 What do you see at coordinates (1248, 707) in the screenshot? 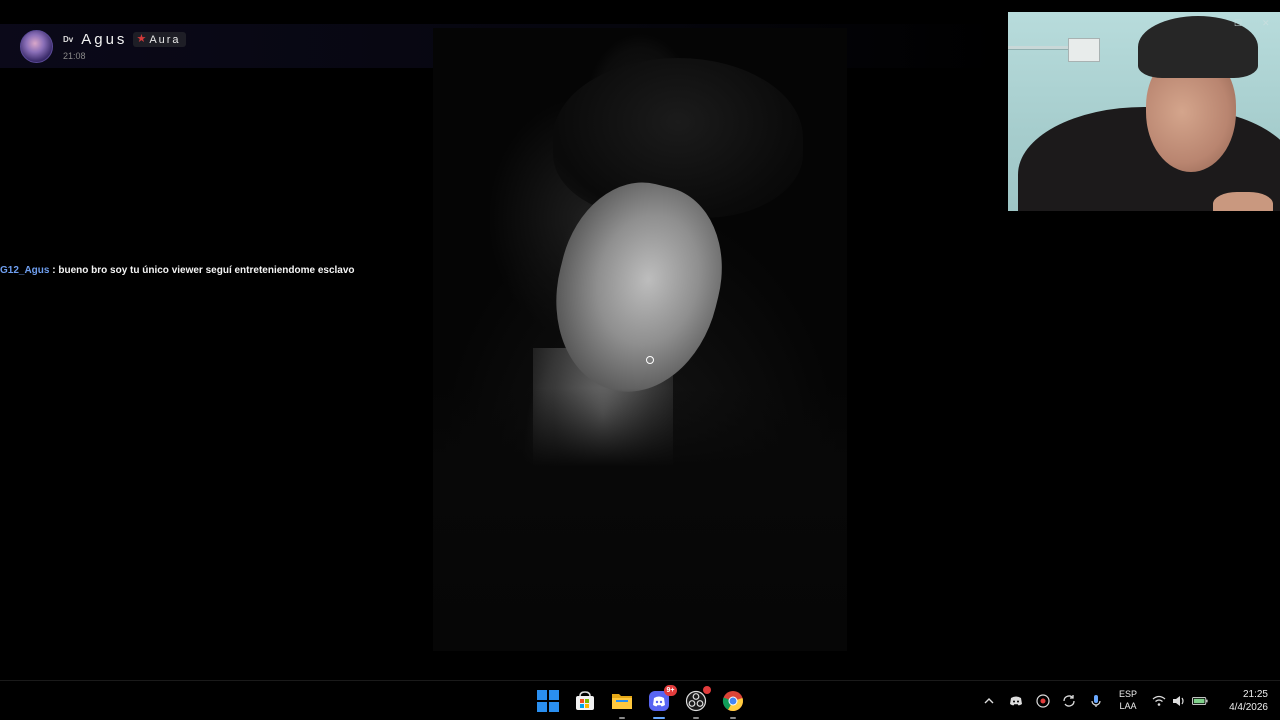
I see `clock-date: 4/4/2026` at bounding box center [1248, 707].